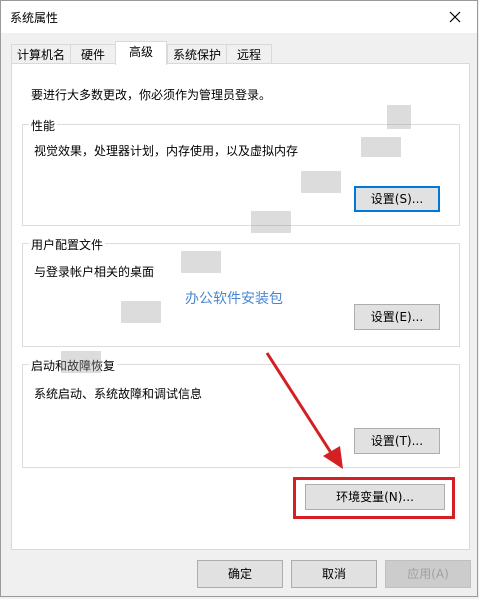  What do you see at coordinates (334, 574) in the screenshot?
I see `cancel-button: 取消` at bounding box center [334, 574].